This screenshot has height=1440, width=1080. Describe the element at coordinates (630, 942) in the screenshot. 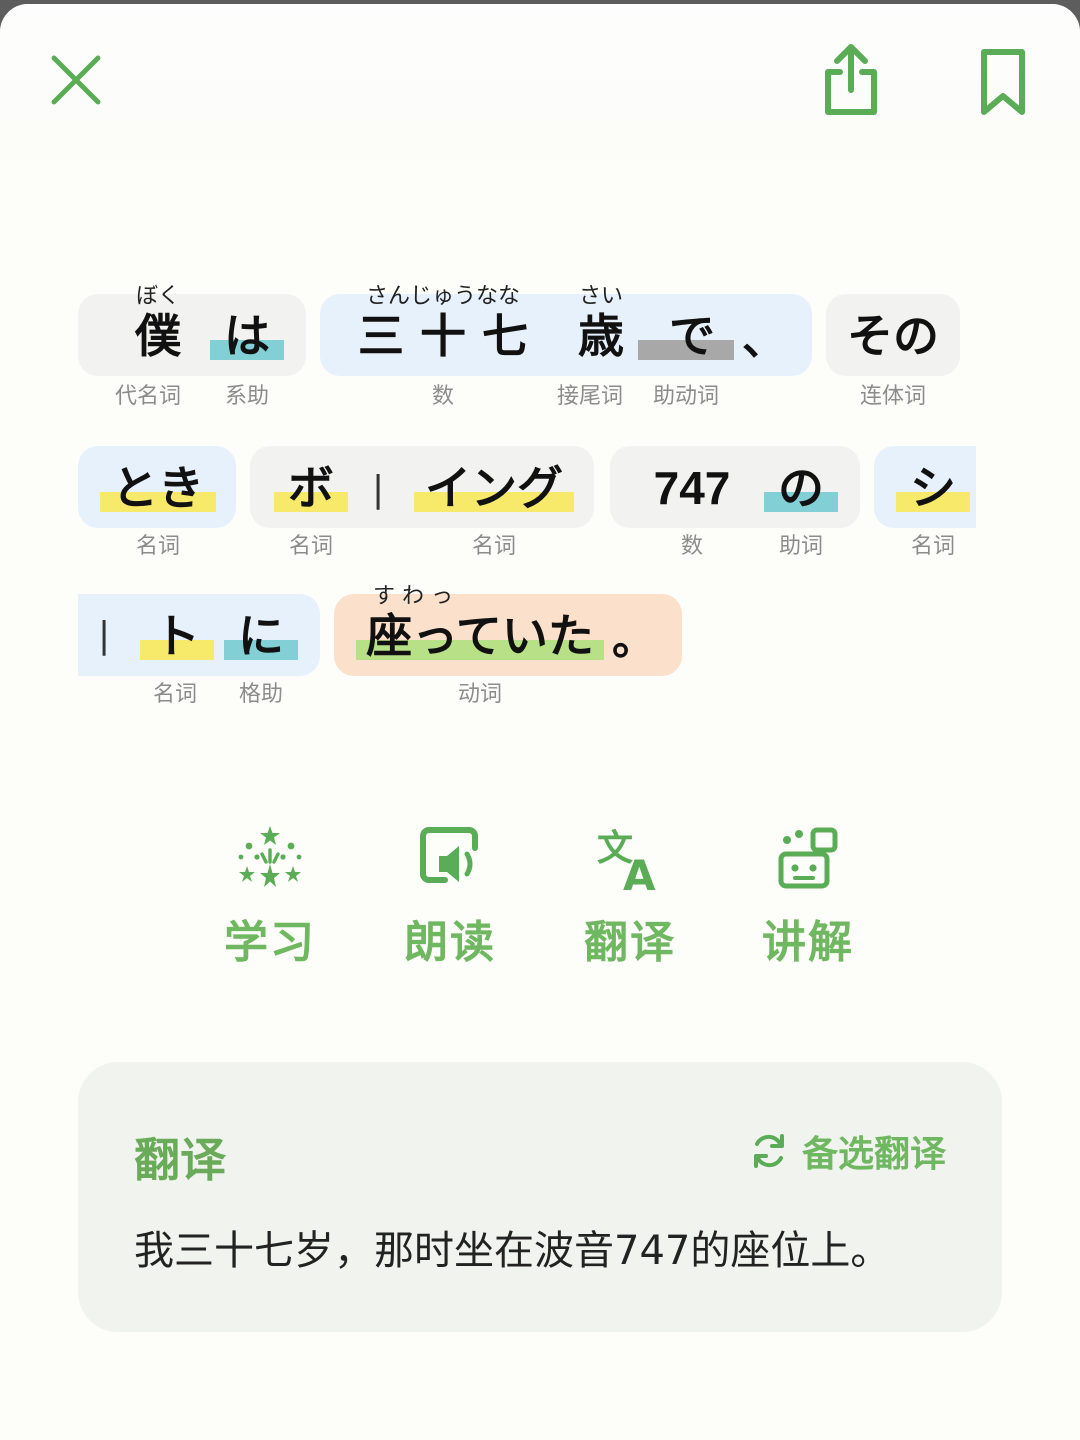

I see `translate-label: 翻译` at that location.